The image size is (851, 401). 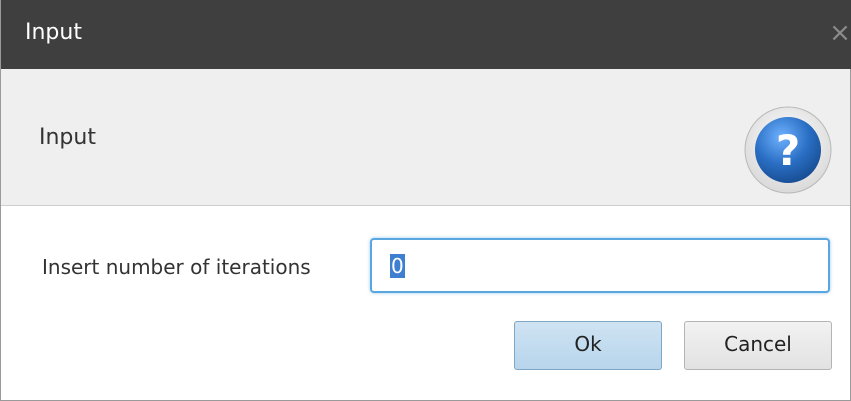 What do you see at coordinates (53, 32) in the screenshot?
I see `window-title: Input` at bounding box center [53, 32].